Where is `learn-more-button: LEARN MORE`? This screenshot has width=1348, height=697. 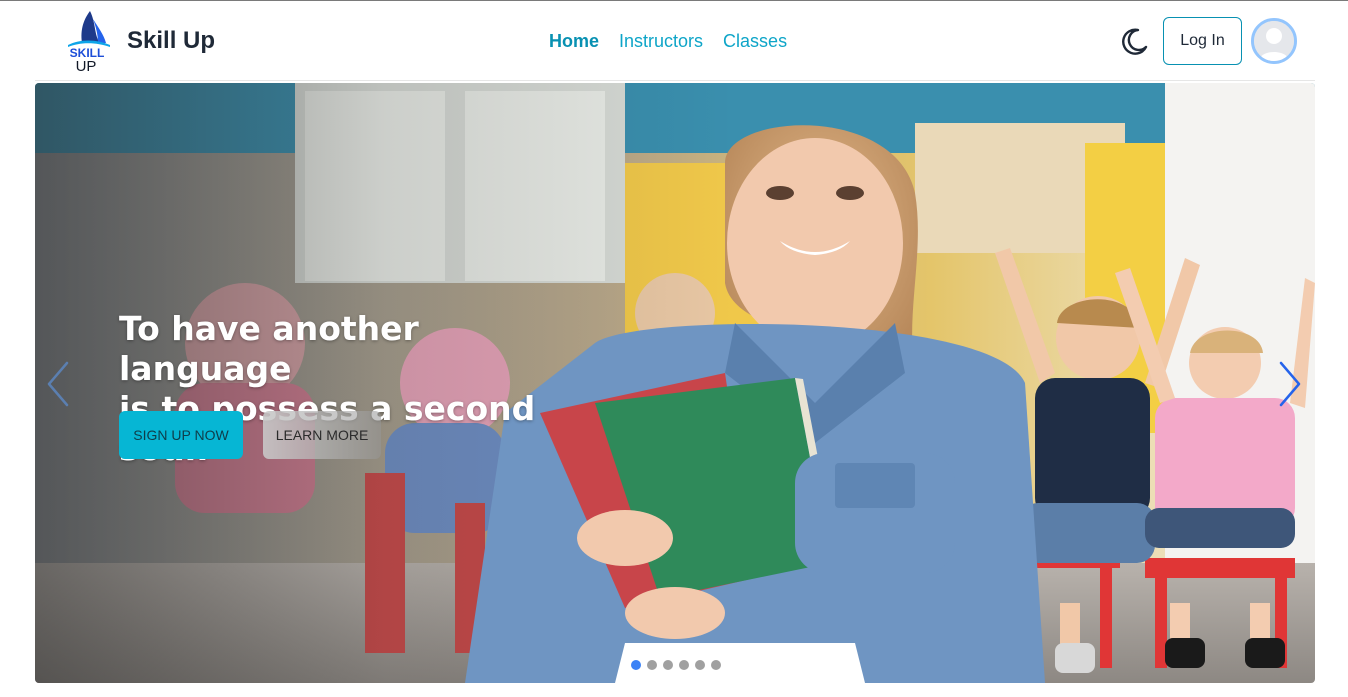 learn-more-button: LEARN MORE is located at coordinates (322, 435).